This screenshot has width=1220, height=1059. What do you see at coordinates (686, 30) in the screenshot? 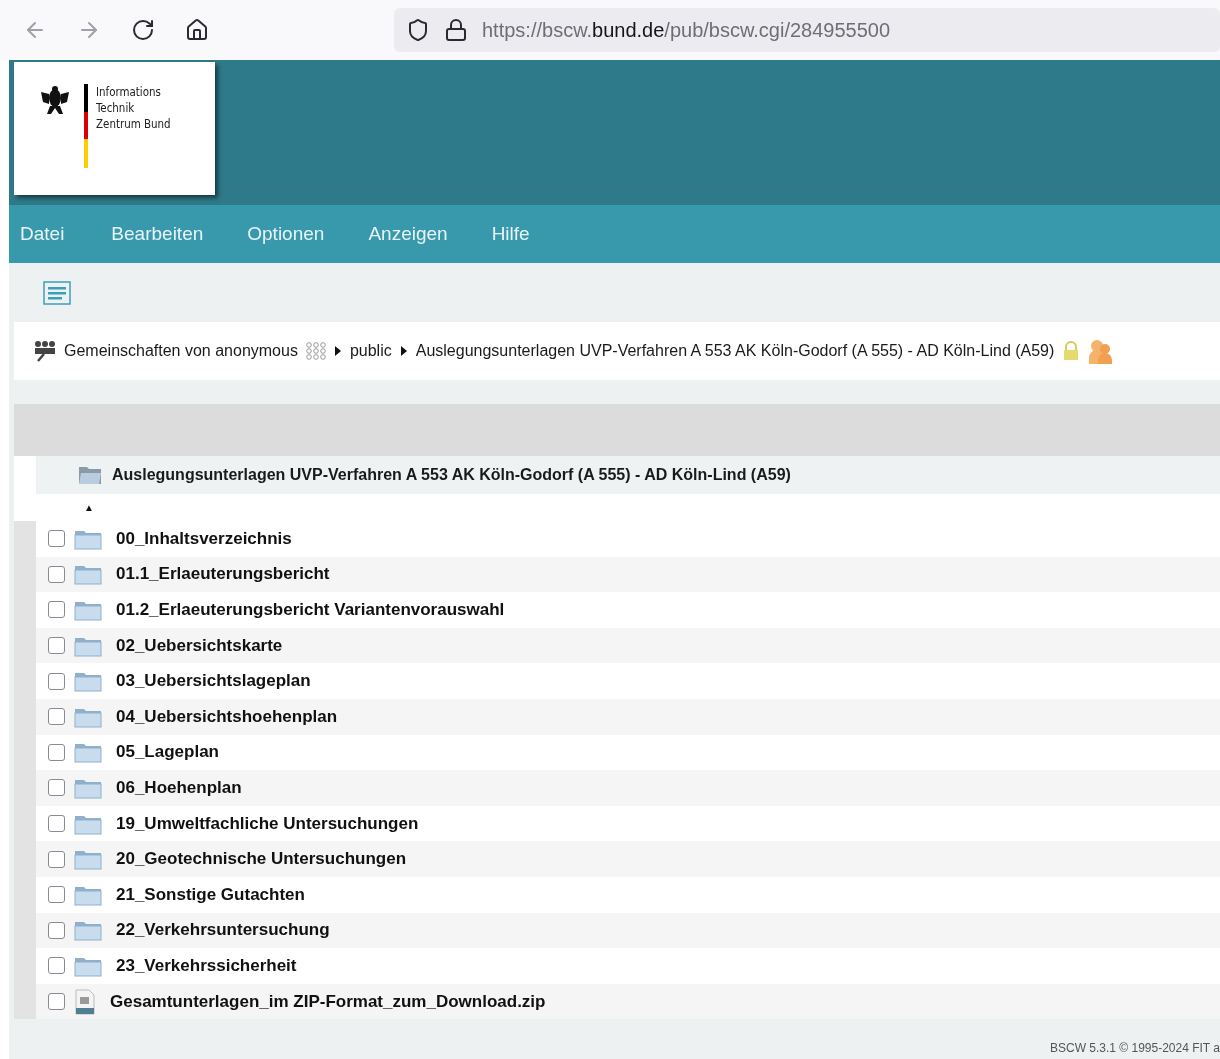
I see `url-text: https://bscw.bund.de/pub/bscw.cgi/284955500` at bounding box center [686, 30].